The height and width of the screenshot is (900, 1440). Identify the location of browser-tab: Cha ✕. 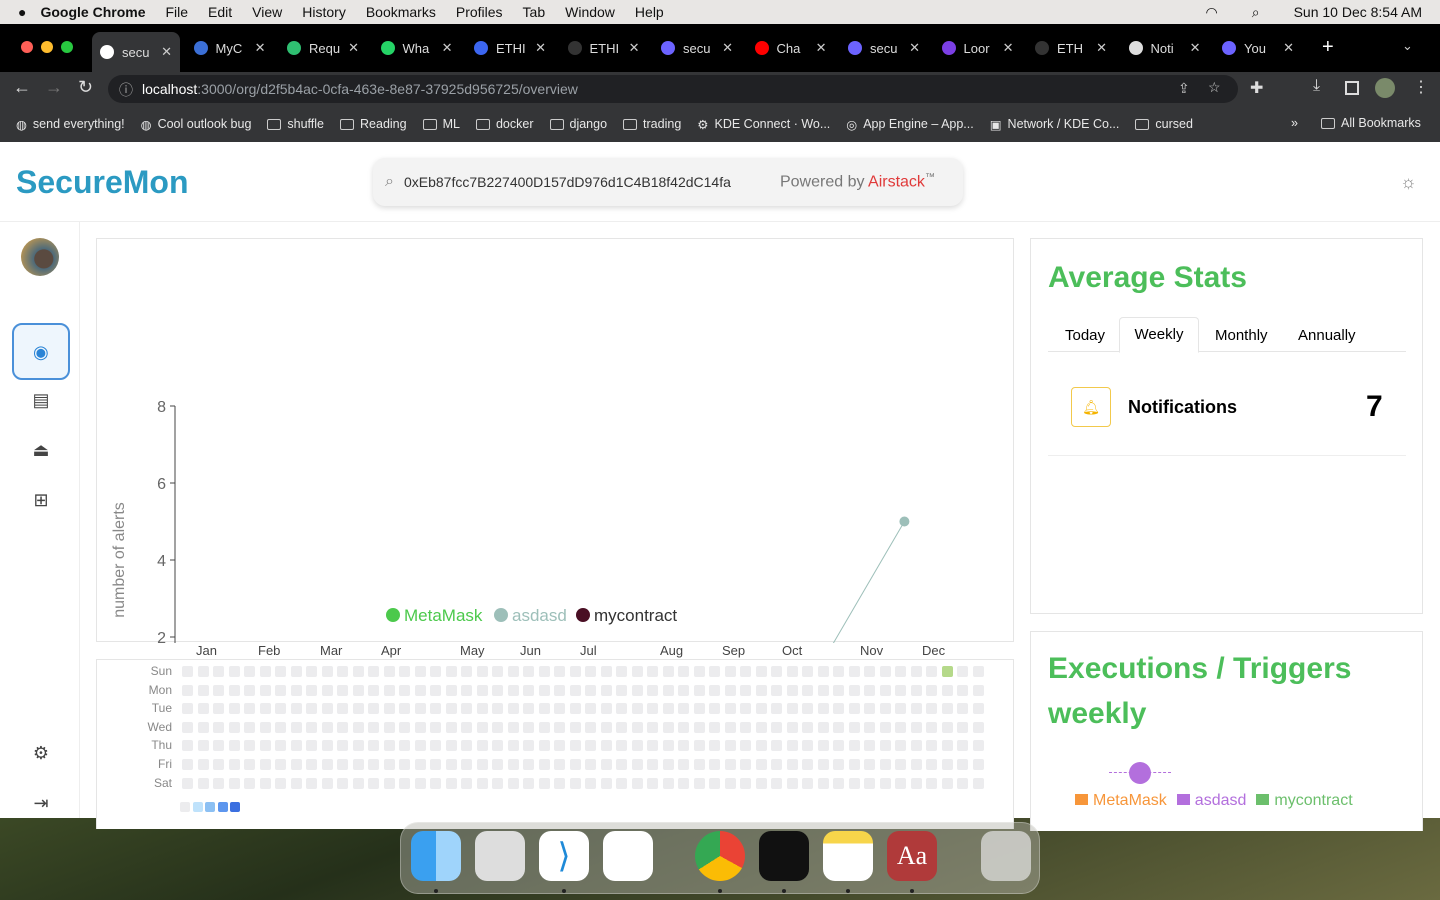
(791, 48).